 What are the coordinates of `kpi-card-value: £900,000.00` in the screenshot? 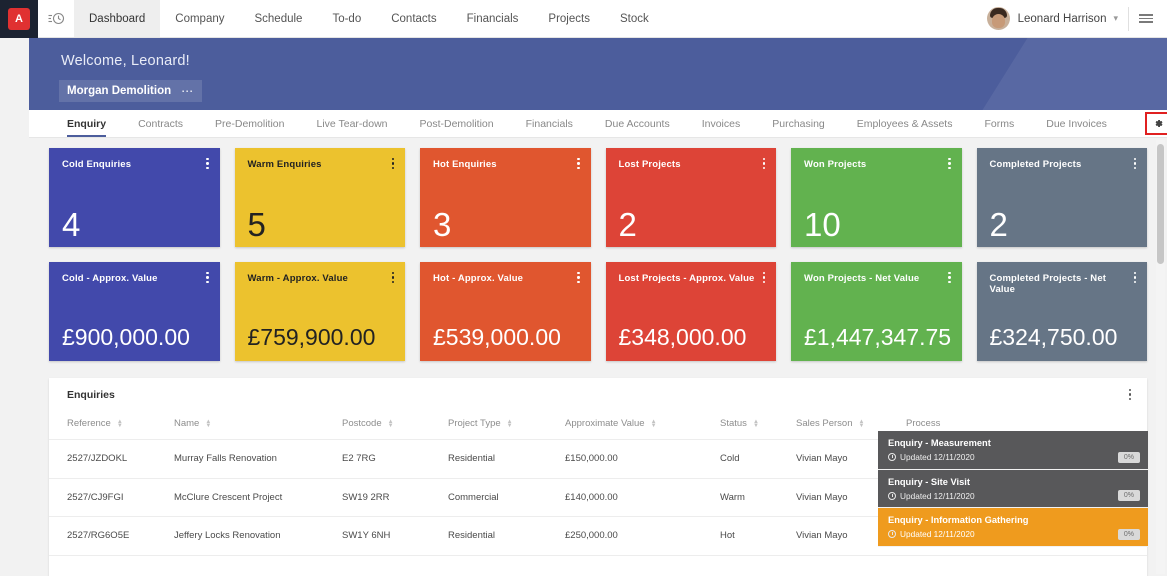 It's located at (126, 337).